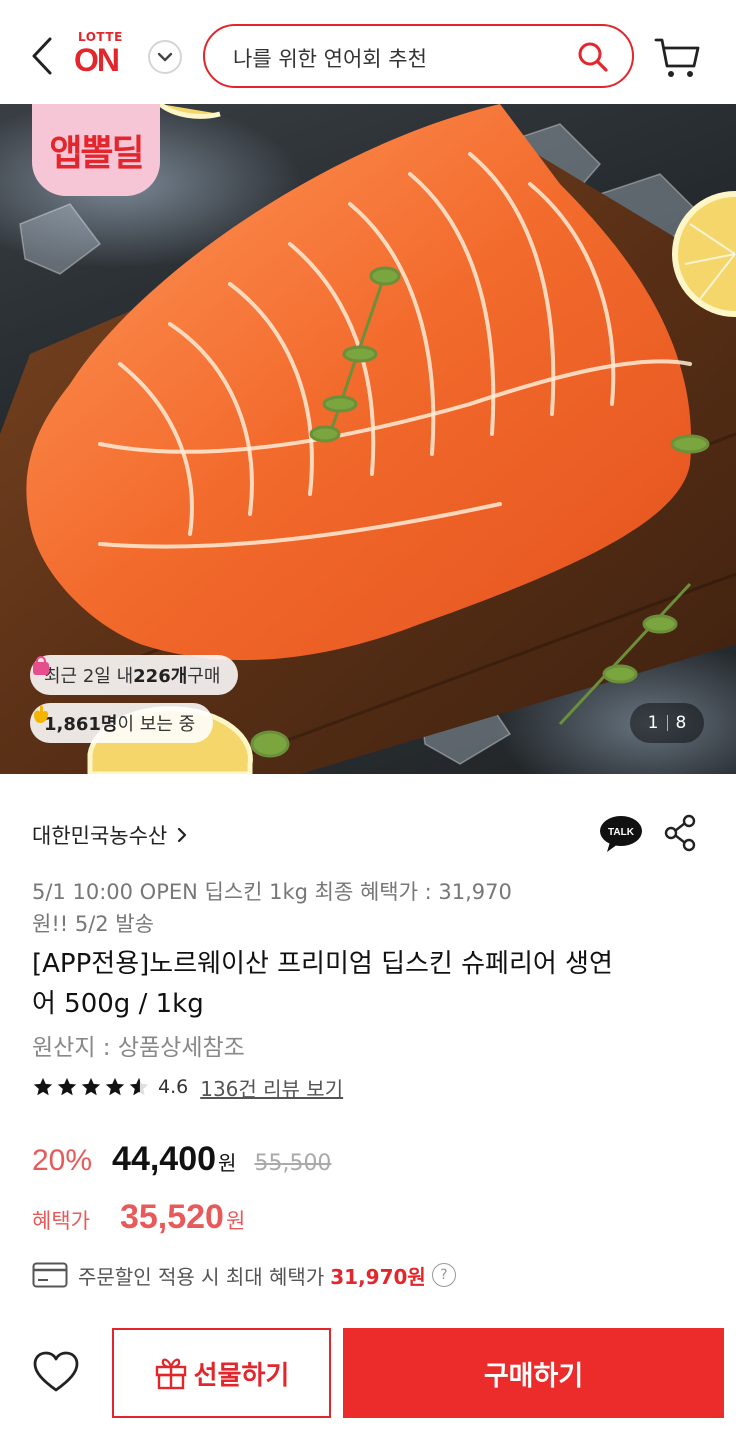 This screenshot has height=1440, width=736. Describe the element at coordinates (61, 1221) in the screenshot. I see `benefit-label: 혜택가` at that location.